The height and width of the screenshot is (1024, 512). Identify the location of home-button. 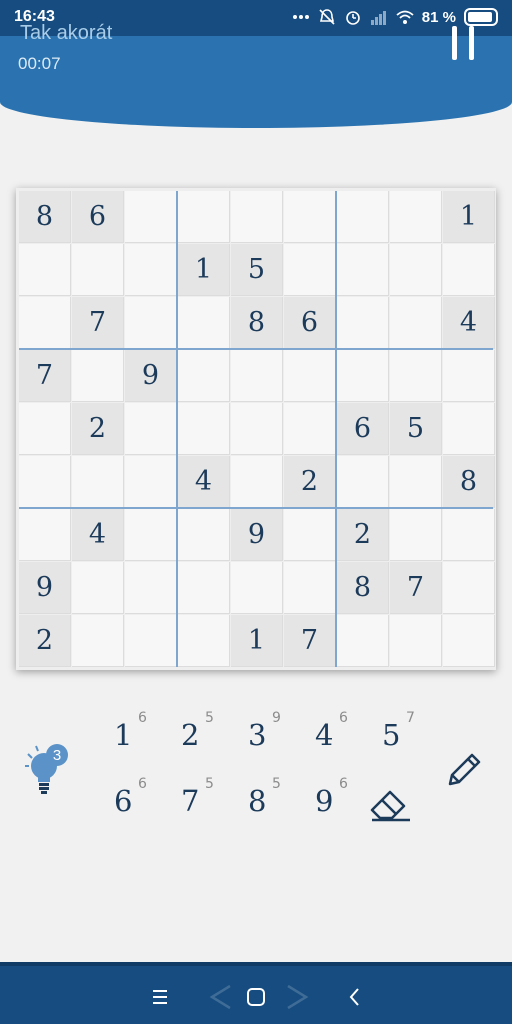
(256, 997).